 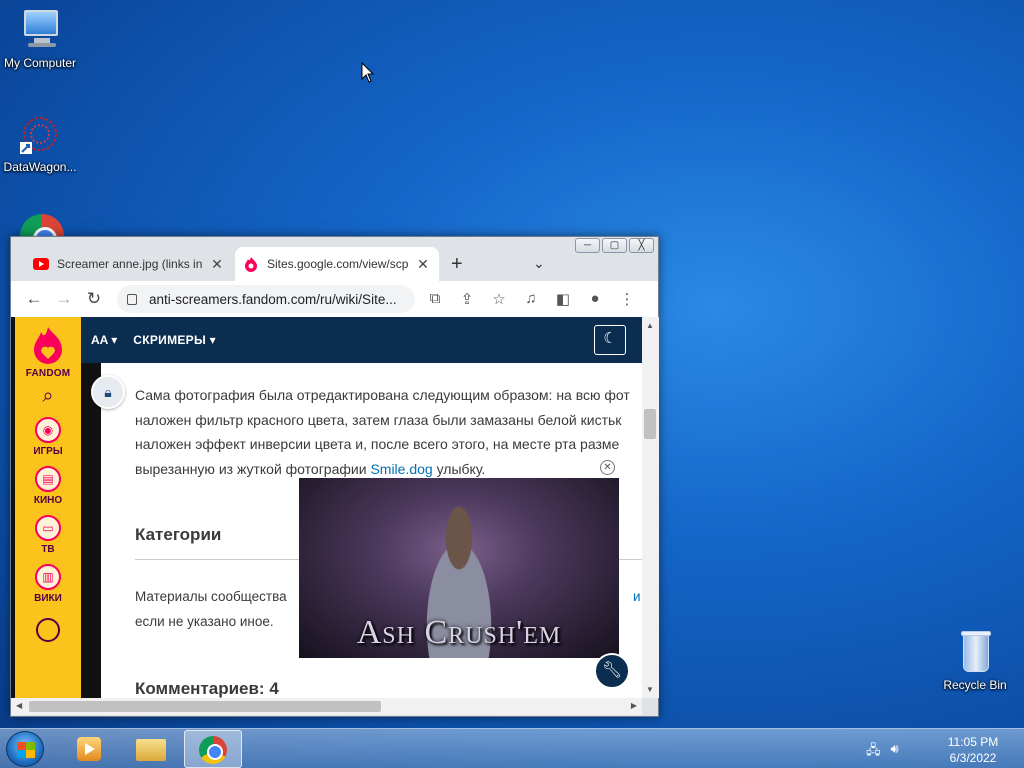 I want to click on wrench-button: 🔧︎, so click(x=612, y=671).